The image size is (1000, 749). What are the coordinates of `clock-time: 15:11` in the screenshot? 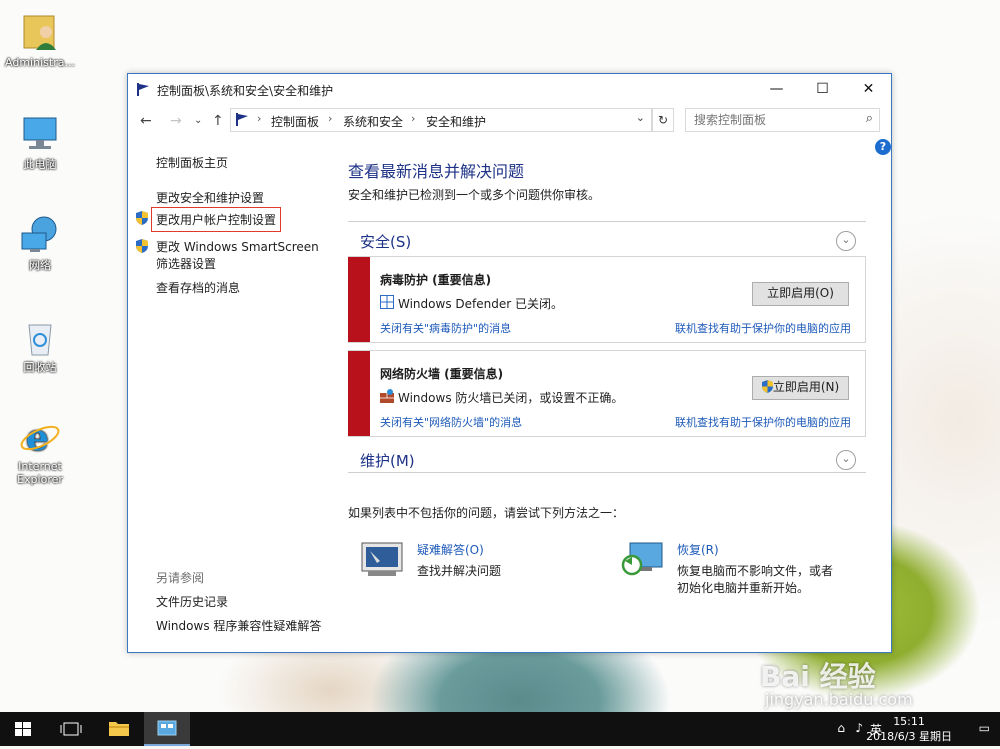 It's located at (909, 721).